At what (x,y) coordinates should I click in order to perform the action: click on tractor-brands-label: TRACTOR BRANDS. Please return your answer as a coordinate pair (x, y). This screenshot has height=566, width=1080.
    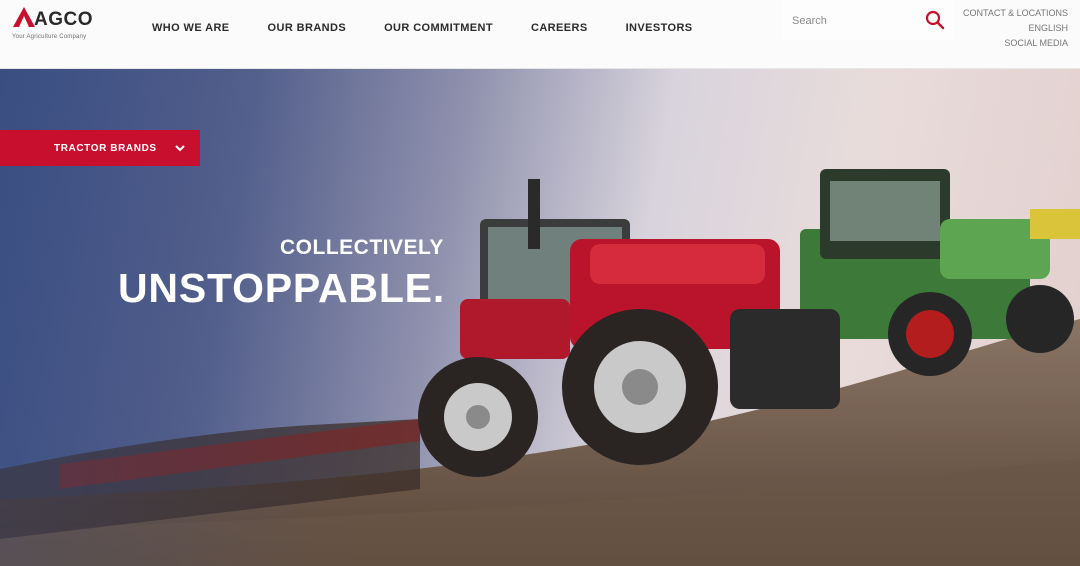
    Looking at the image, I should click on (105, 148).